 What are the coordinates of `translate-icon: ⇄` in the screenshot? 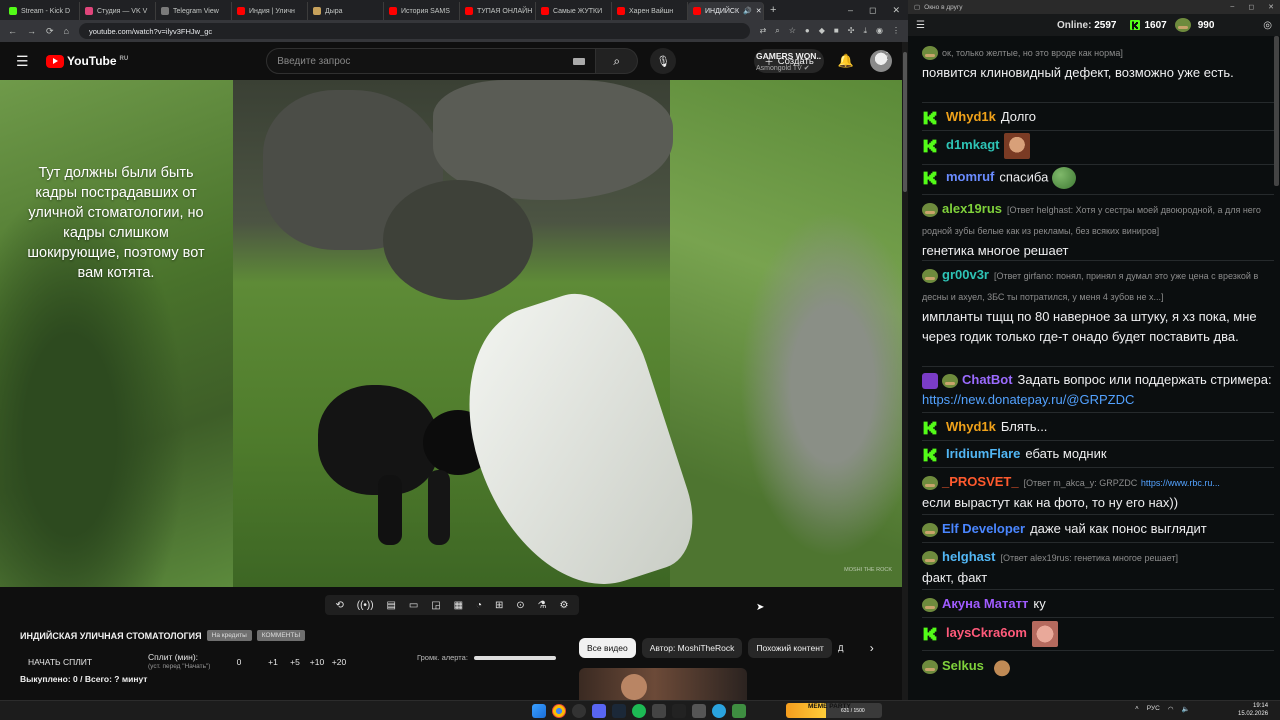 It's located at (763, 31).